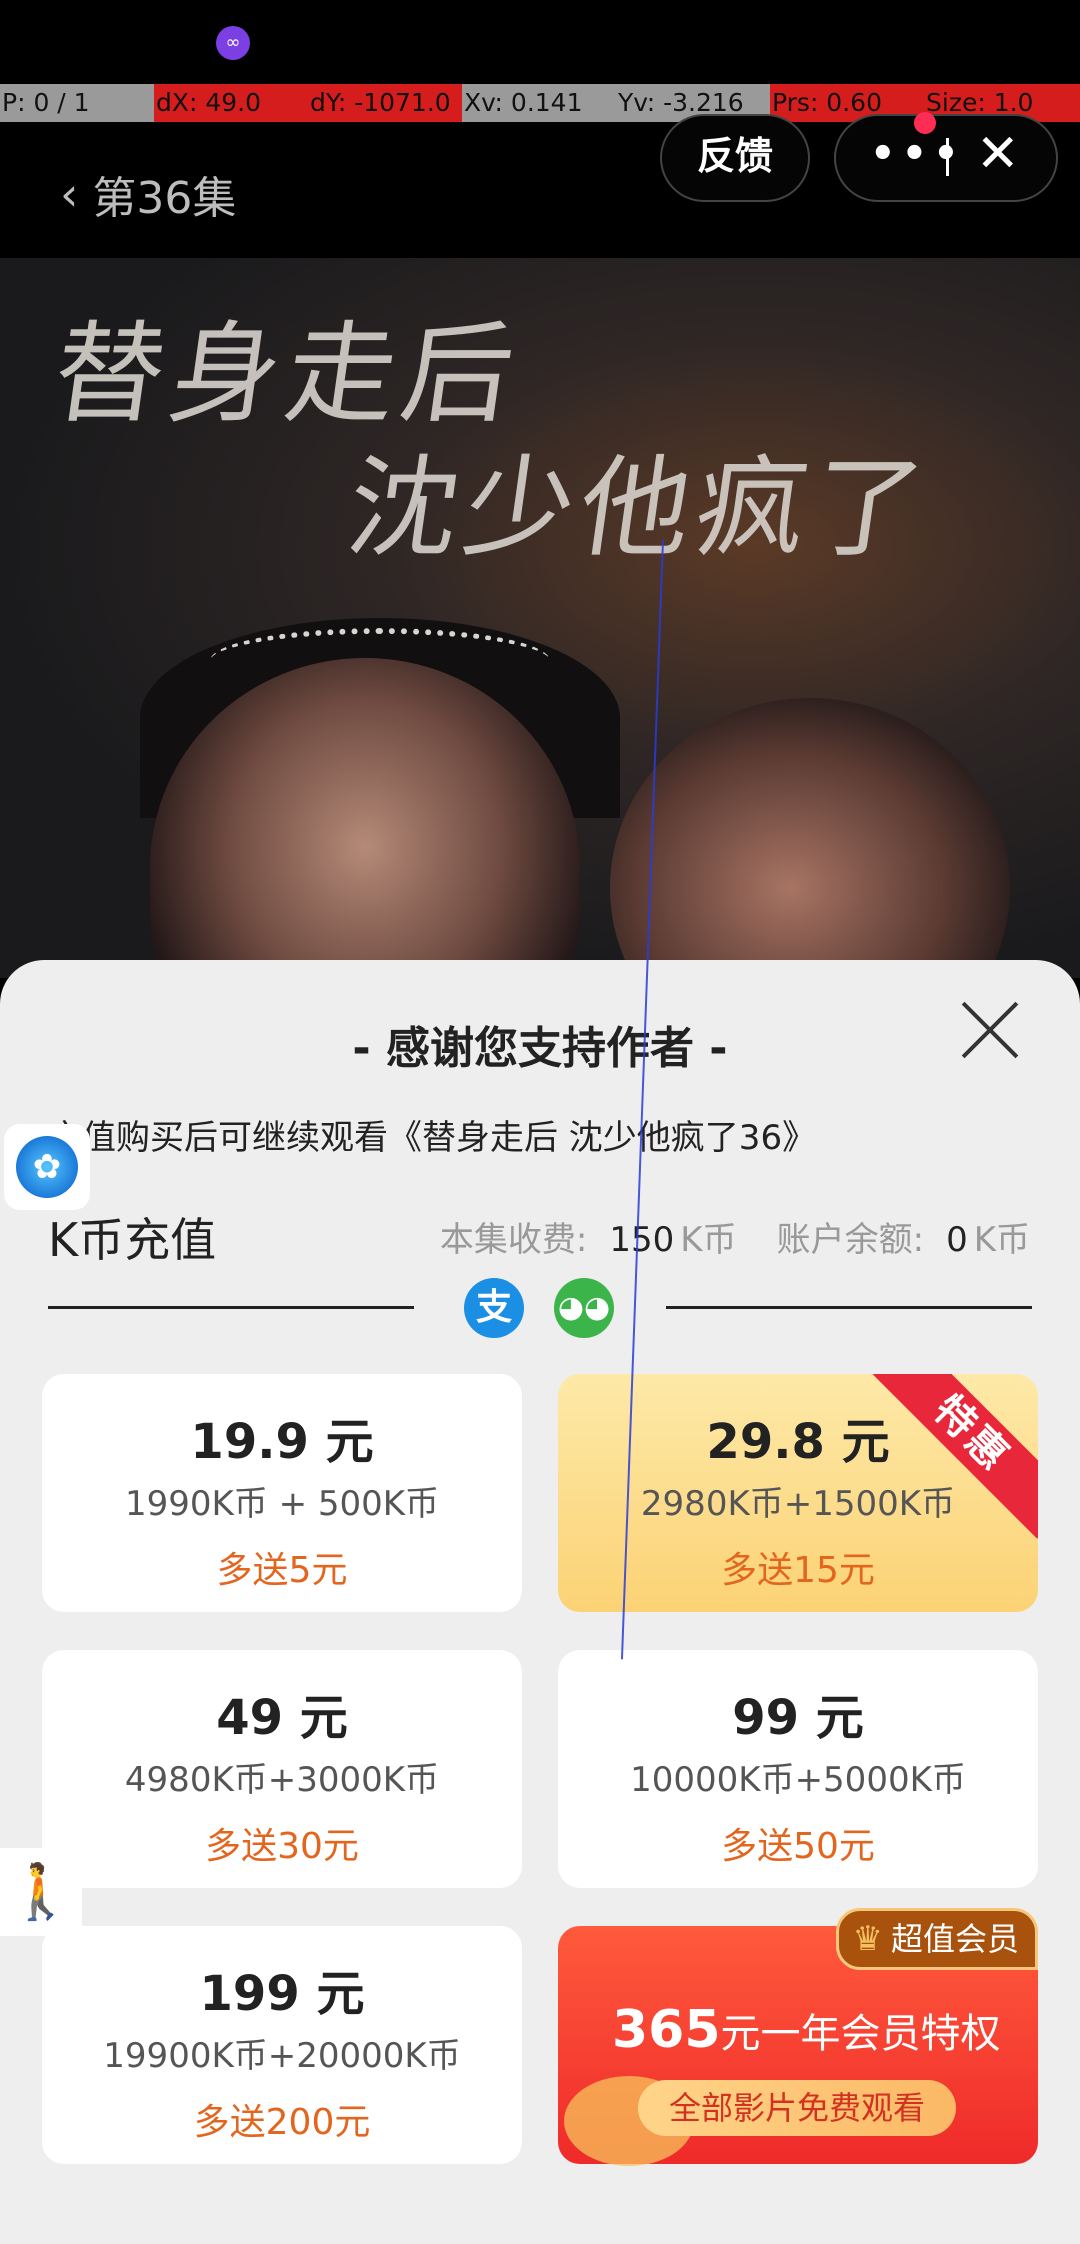 The width and height of the screenshot is (1080, 2244). I want to click on chevron-left-icon: ‹, so click(69, 194).